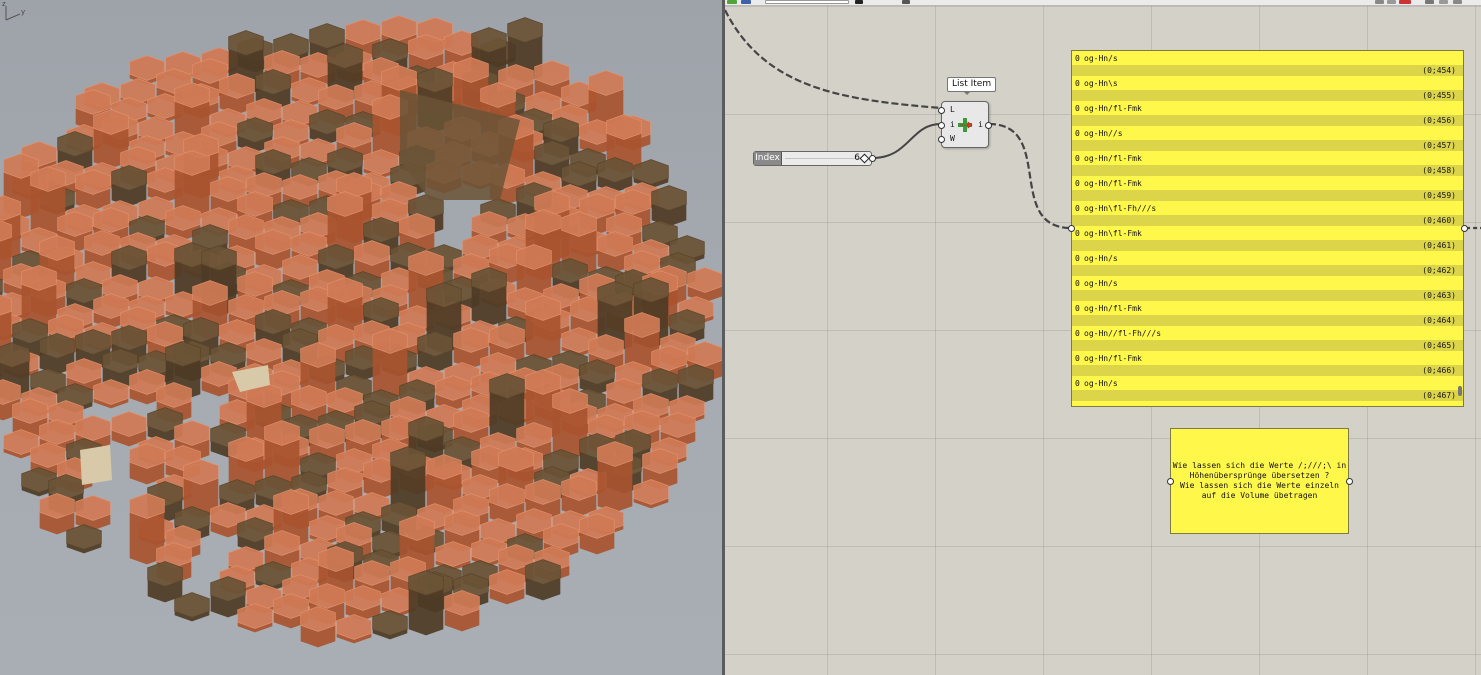  I want to click on row-path: (0;458), so click(1439, 170).